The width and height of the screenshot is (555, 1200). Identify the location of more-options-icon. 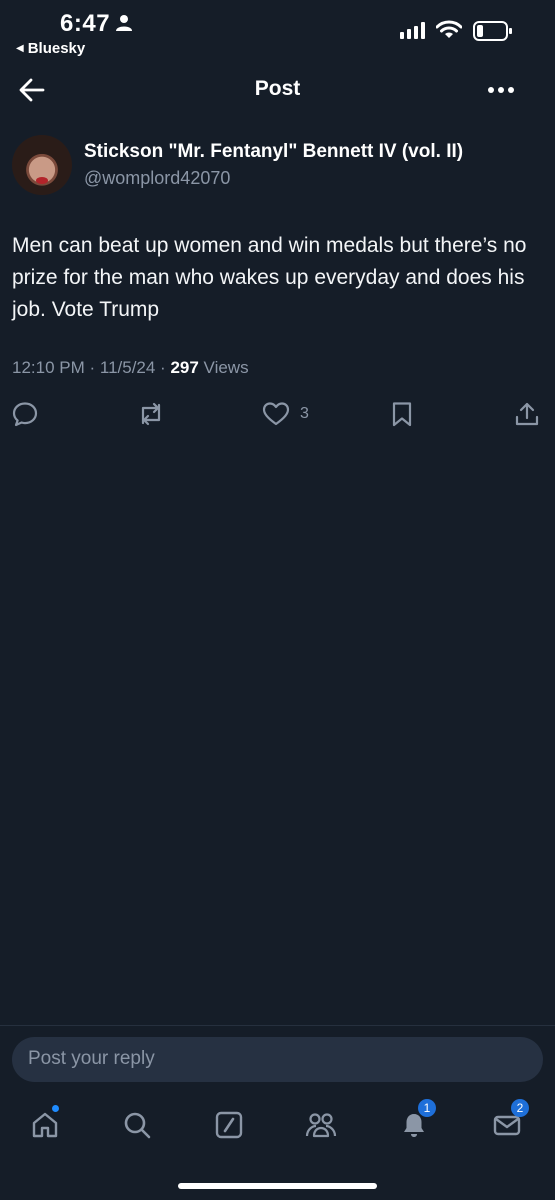
(501, 90).